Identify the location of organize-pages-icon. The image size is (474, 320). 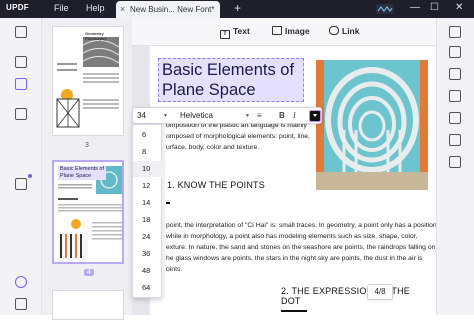
(21, 114).